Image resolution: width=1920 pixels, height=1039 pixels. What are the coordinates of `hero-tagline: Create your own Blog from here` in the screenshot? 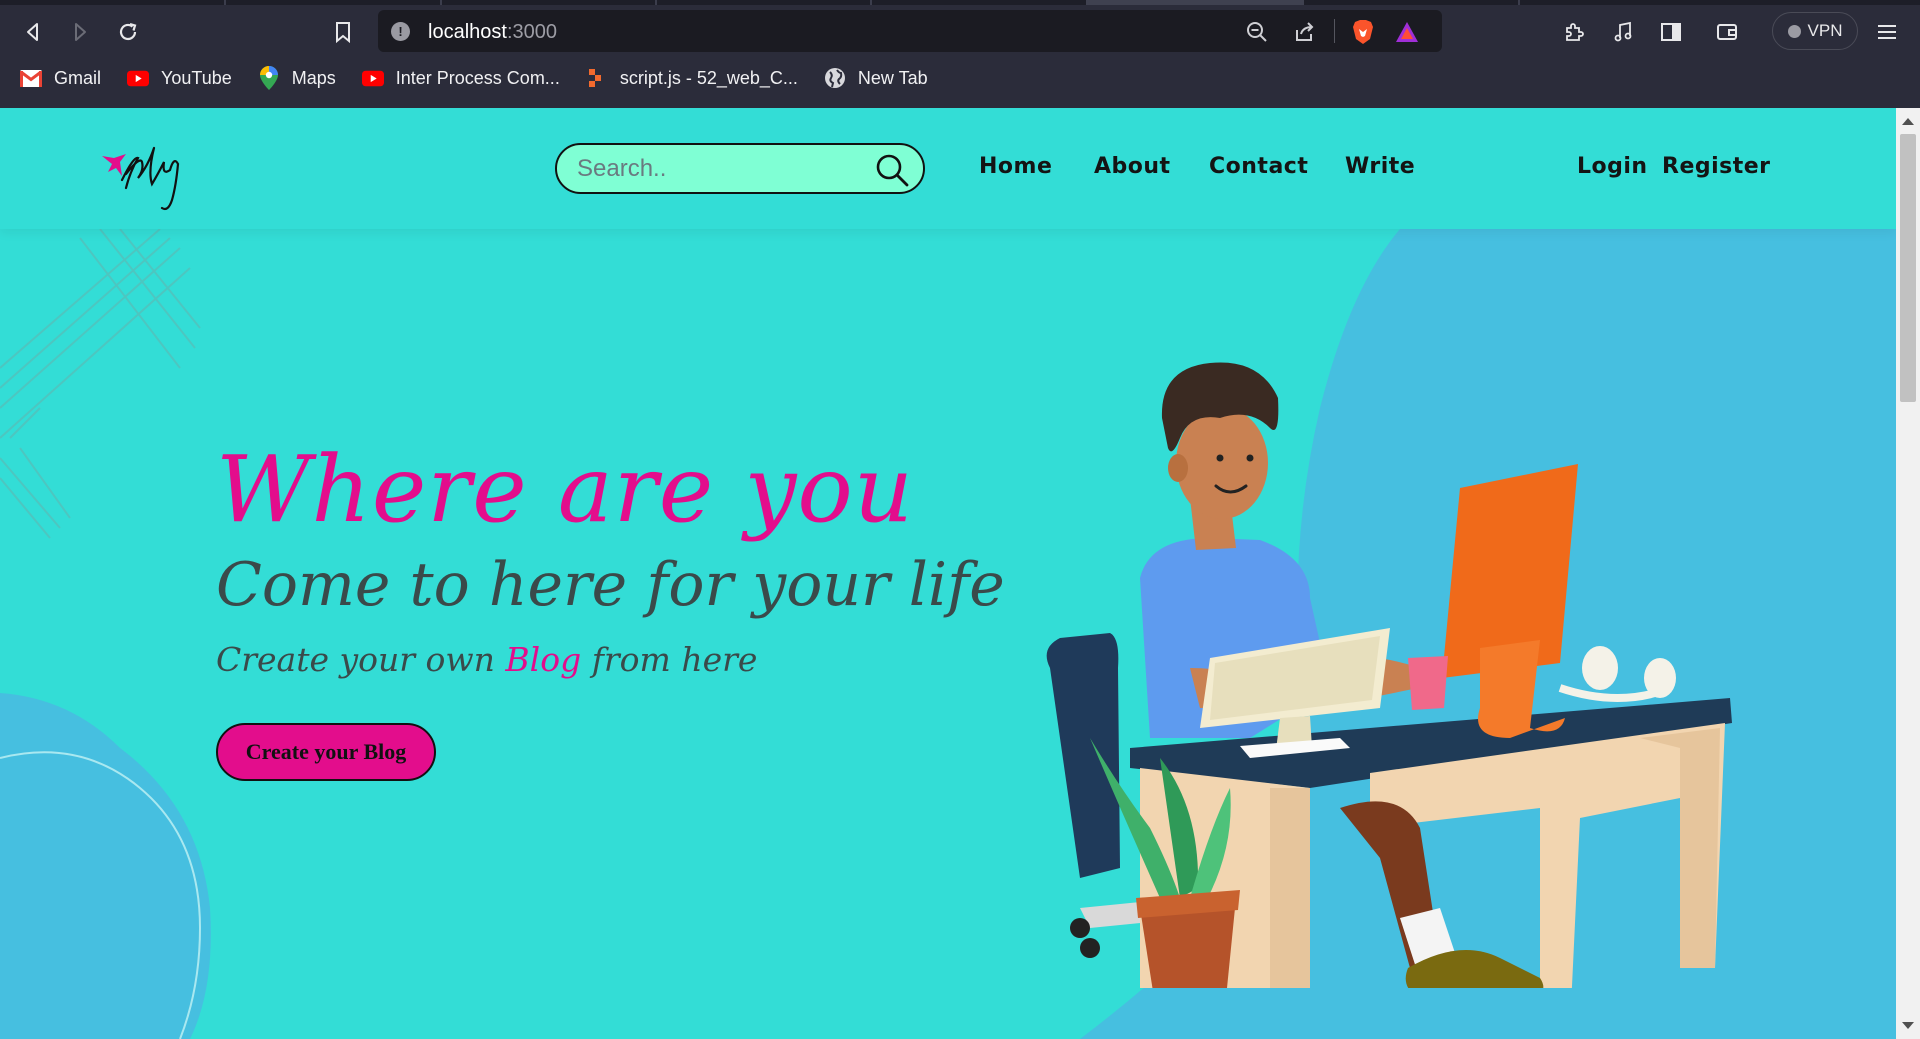 It's located at (610, 659).